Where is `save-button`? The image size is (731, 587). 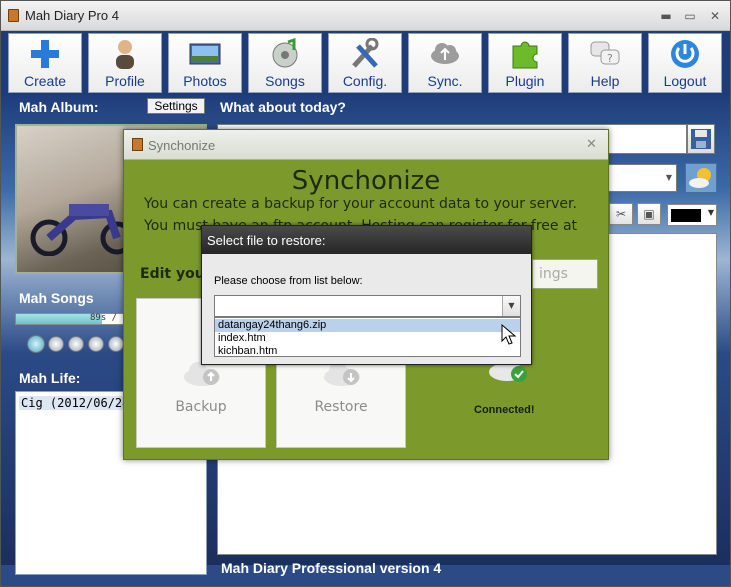
save-button is located at coordinates (701, 139).